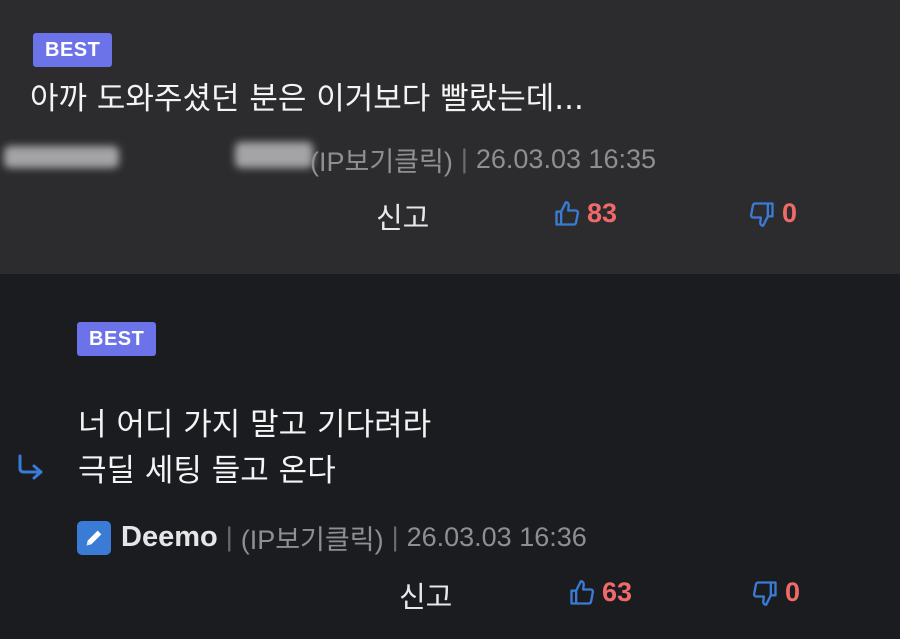 Image resolution: width=900 pixels, height=639 pixels. Describe the element at coordinates (617, 592) in the screenshot. I see `upvote-count: 63` at that location.